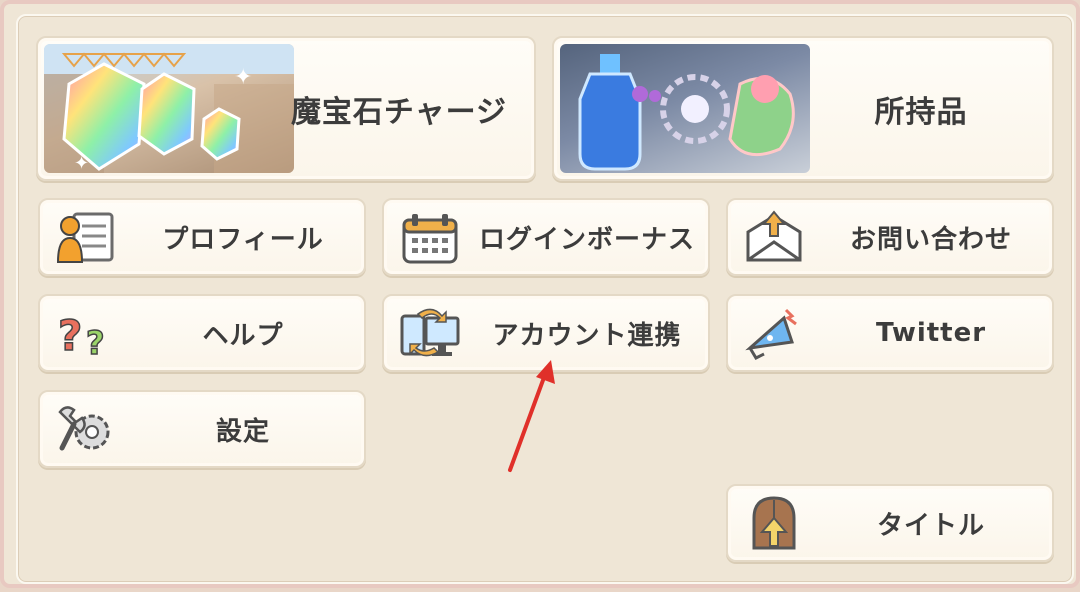 This screenshot has height=592, width=1080. What do you see at coordinates (243, 239) in the screenshot?
I see `profile-label: プロフィール` at bounding box center [243, 239].